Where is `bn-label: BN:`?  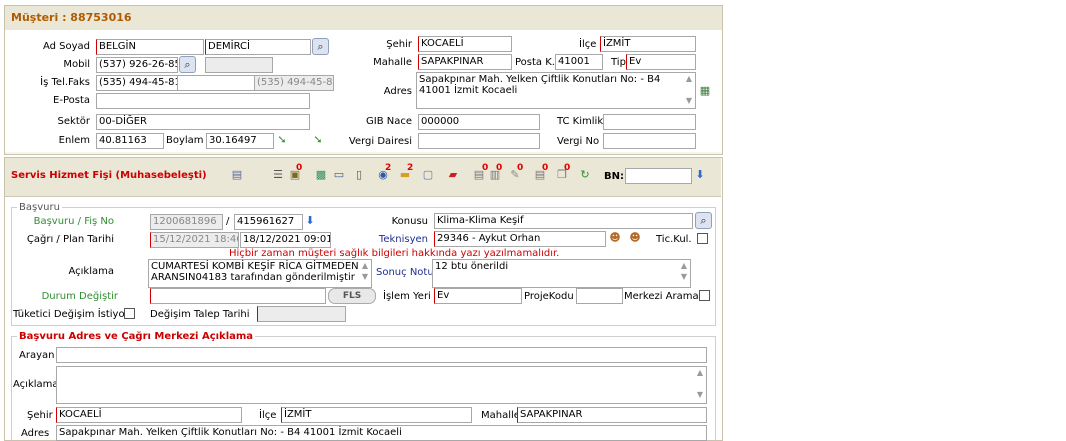 bn-label: BN: is located at coordinates (614, 176).